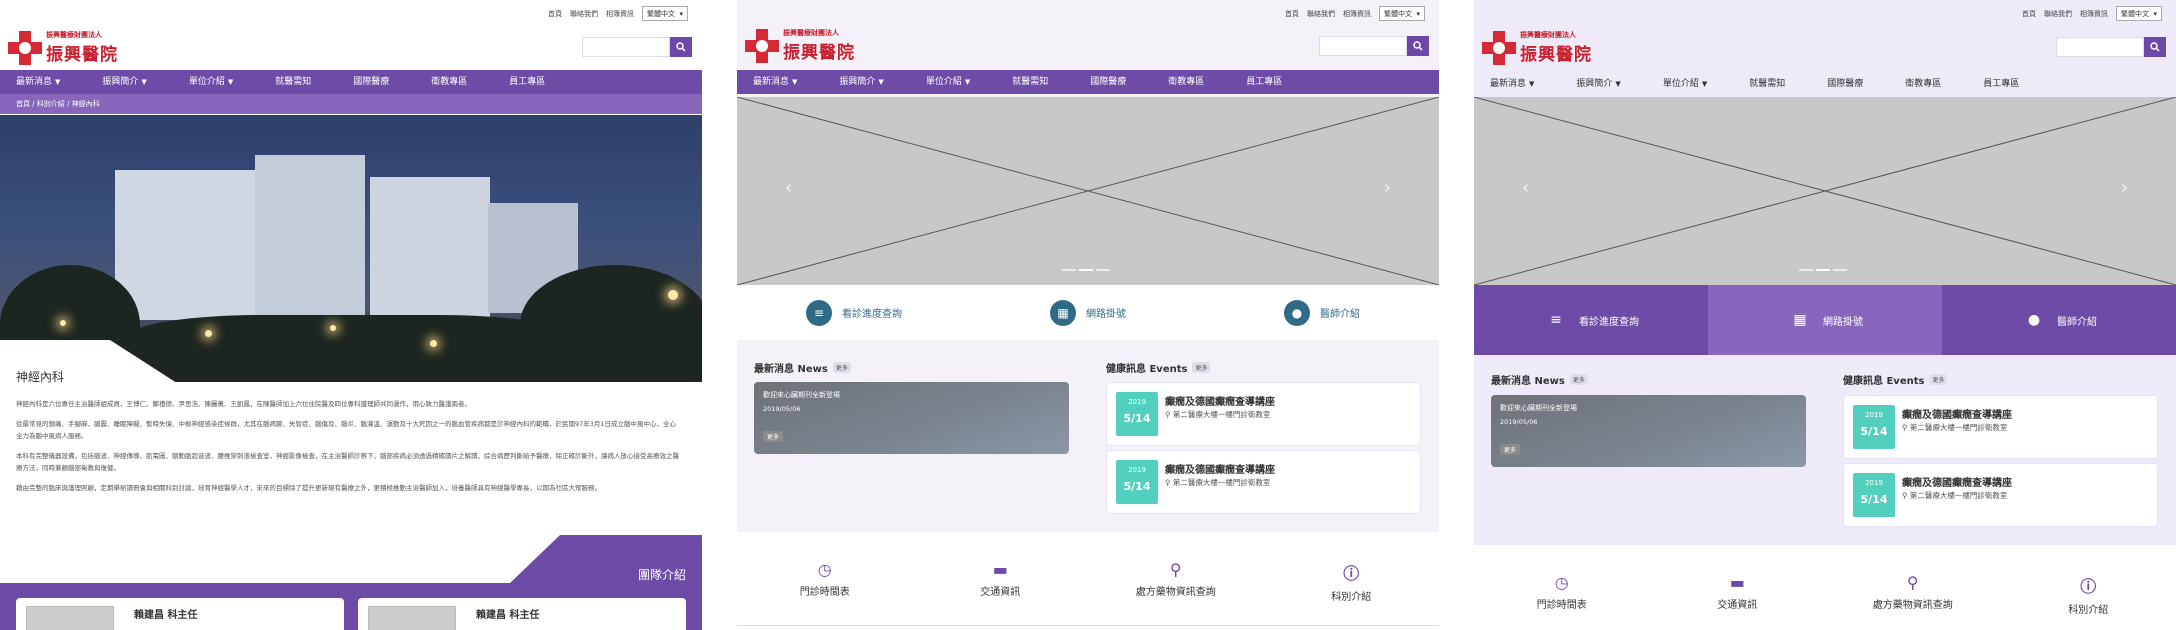 The height and width of the screenshot is (630, 2176). I want to click on nav-label: 最新消息, so click(1508, 84).